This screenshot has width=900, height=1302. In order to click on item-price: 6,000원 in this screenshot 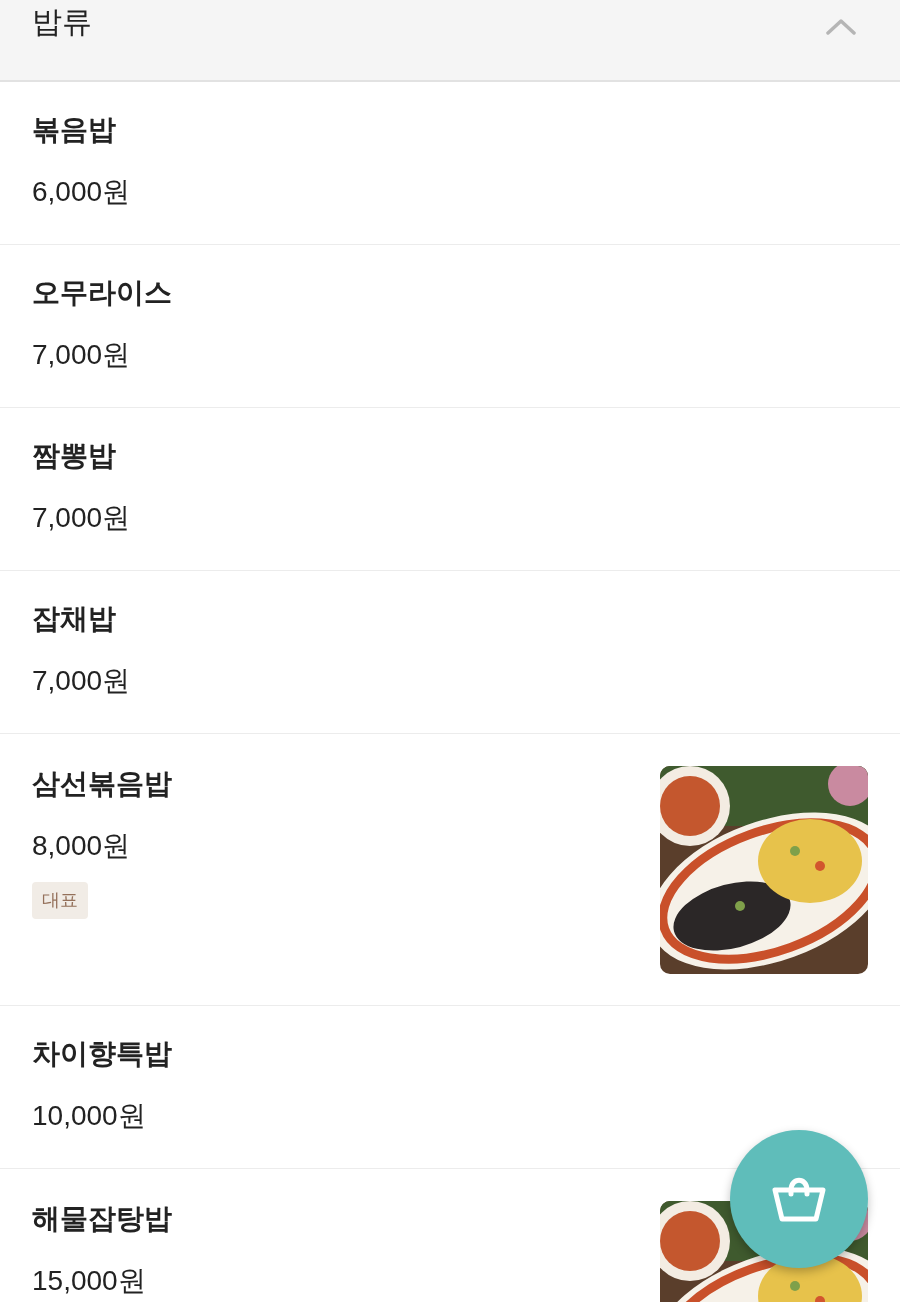, I will do `click(81, 192)`.